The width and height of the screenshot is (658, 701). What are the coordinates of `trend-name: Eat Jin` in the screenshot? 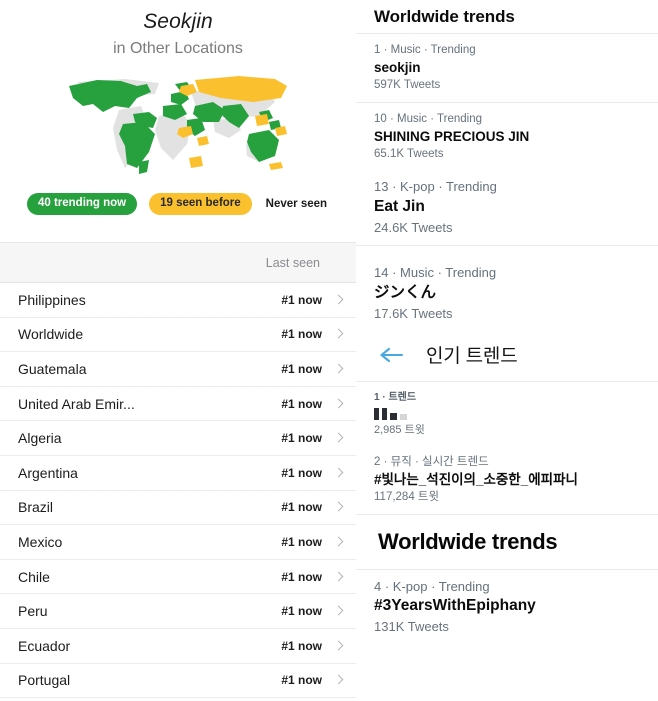 It's located at (399, 207).